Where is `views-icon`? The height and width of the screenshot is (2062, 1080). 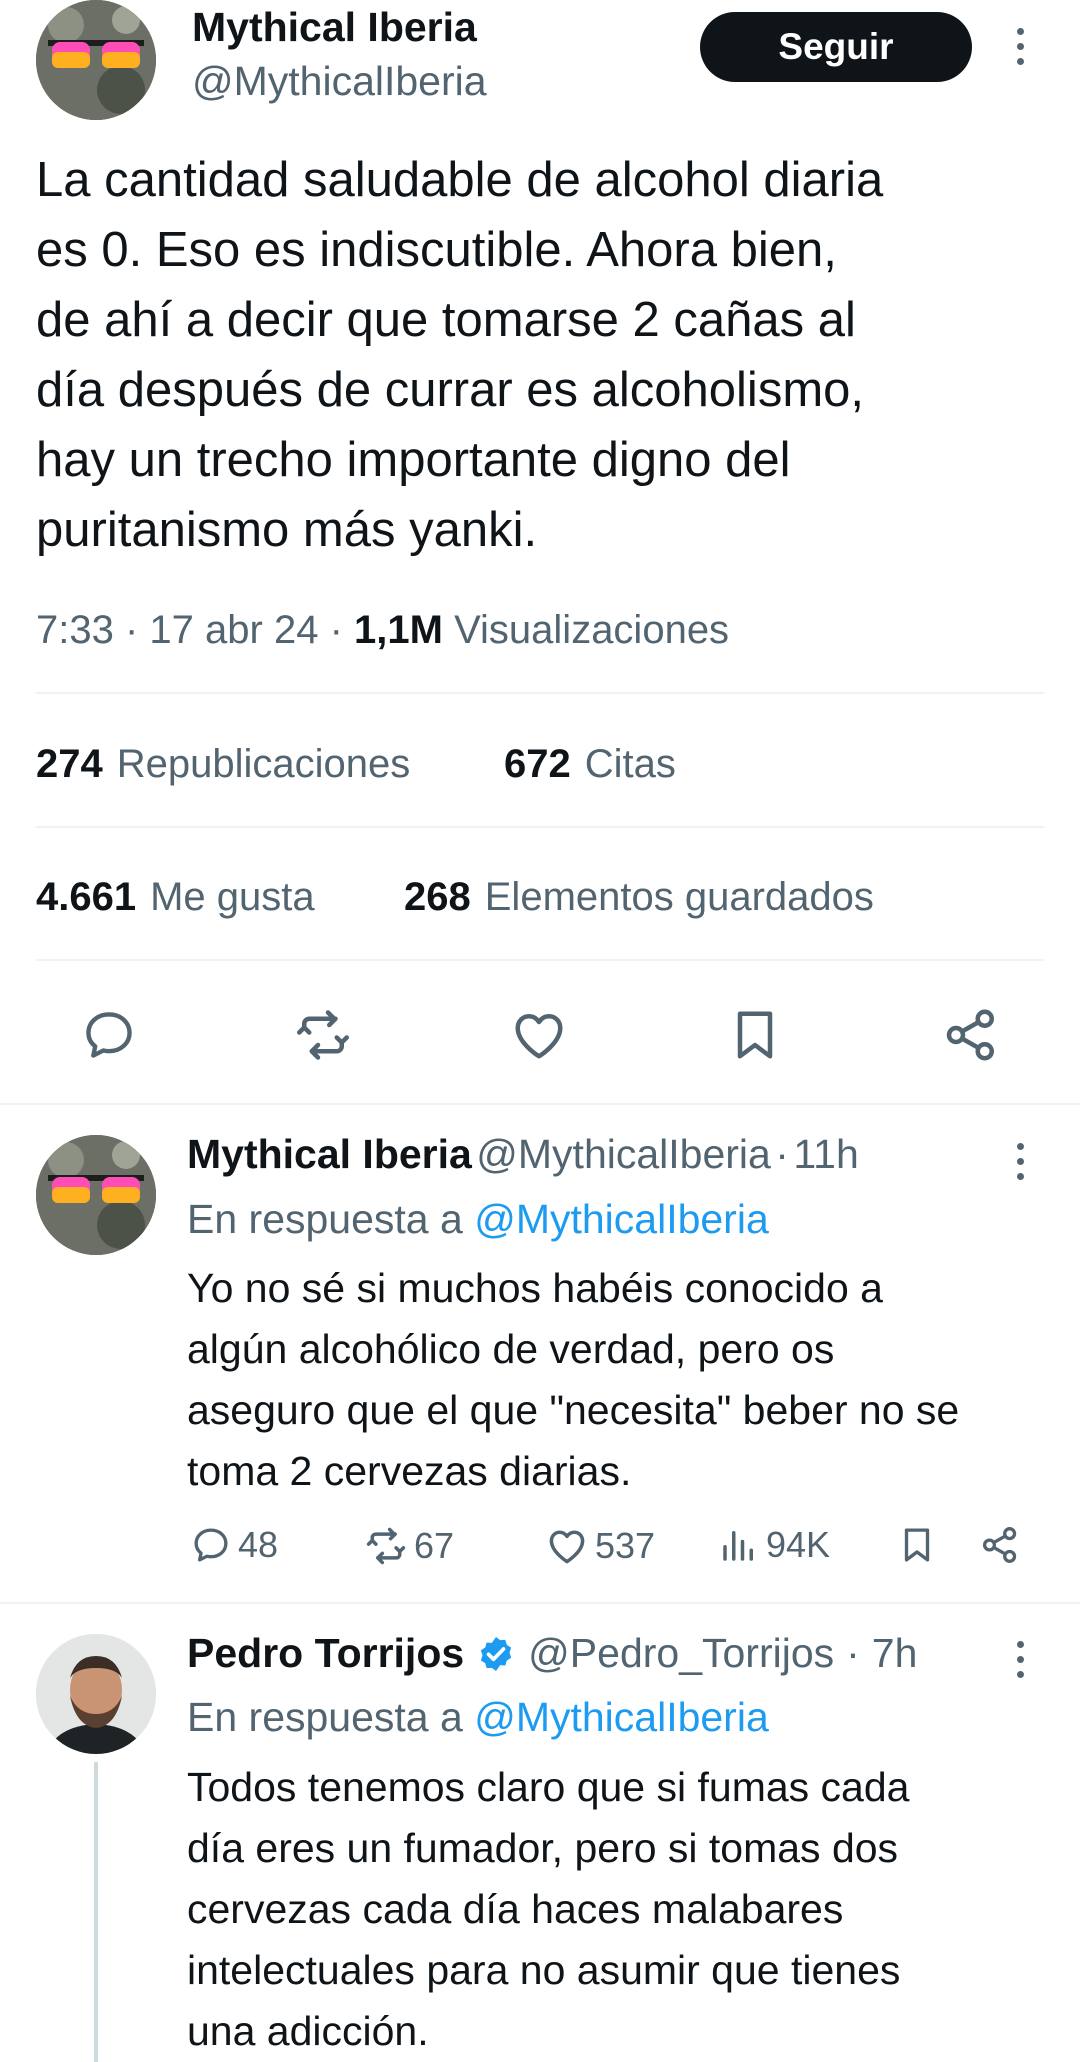 views-icon is located at coordinates (738, 1546).